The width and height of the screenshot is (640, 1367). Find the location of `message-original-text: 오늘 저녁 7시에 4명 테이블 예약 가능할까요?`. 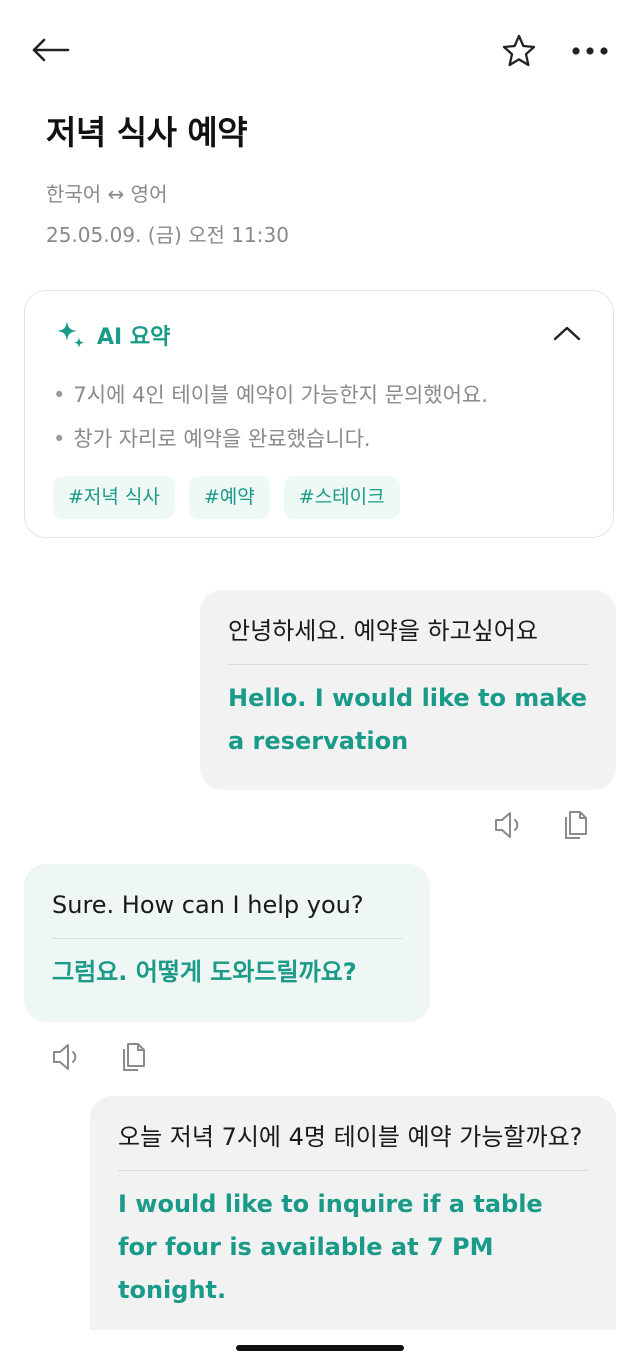

message-original-text: 오늘 저녁 7시에 4명 테이블 예약 가능할까요? is located at coordinates (350, 1137).